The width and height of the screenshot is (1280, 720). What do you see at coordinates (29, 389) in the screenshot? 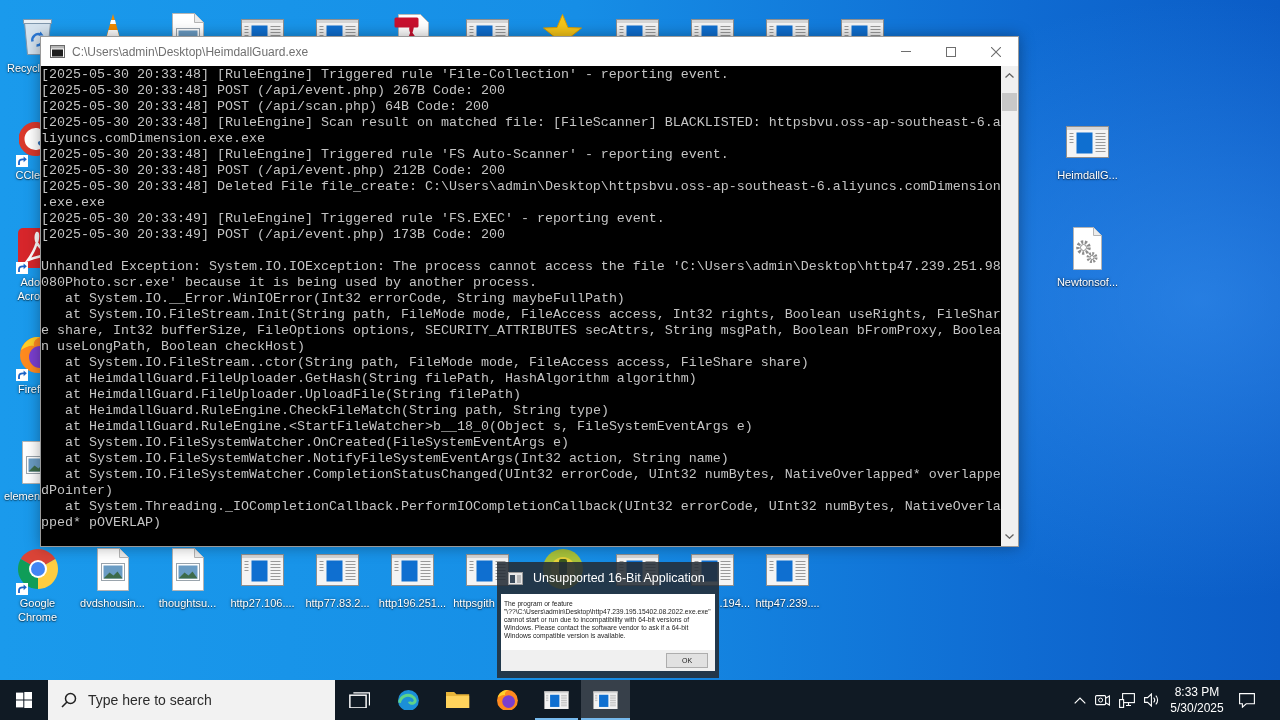
I see `icon-label: Firef` at bounding box center [29, 389].